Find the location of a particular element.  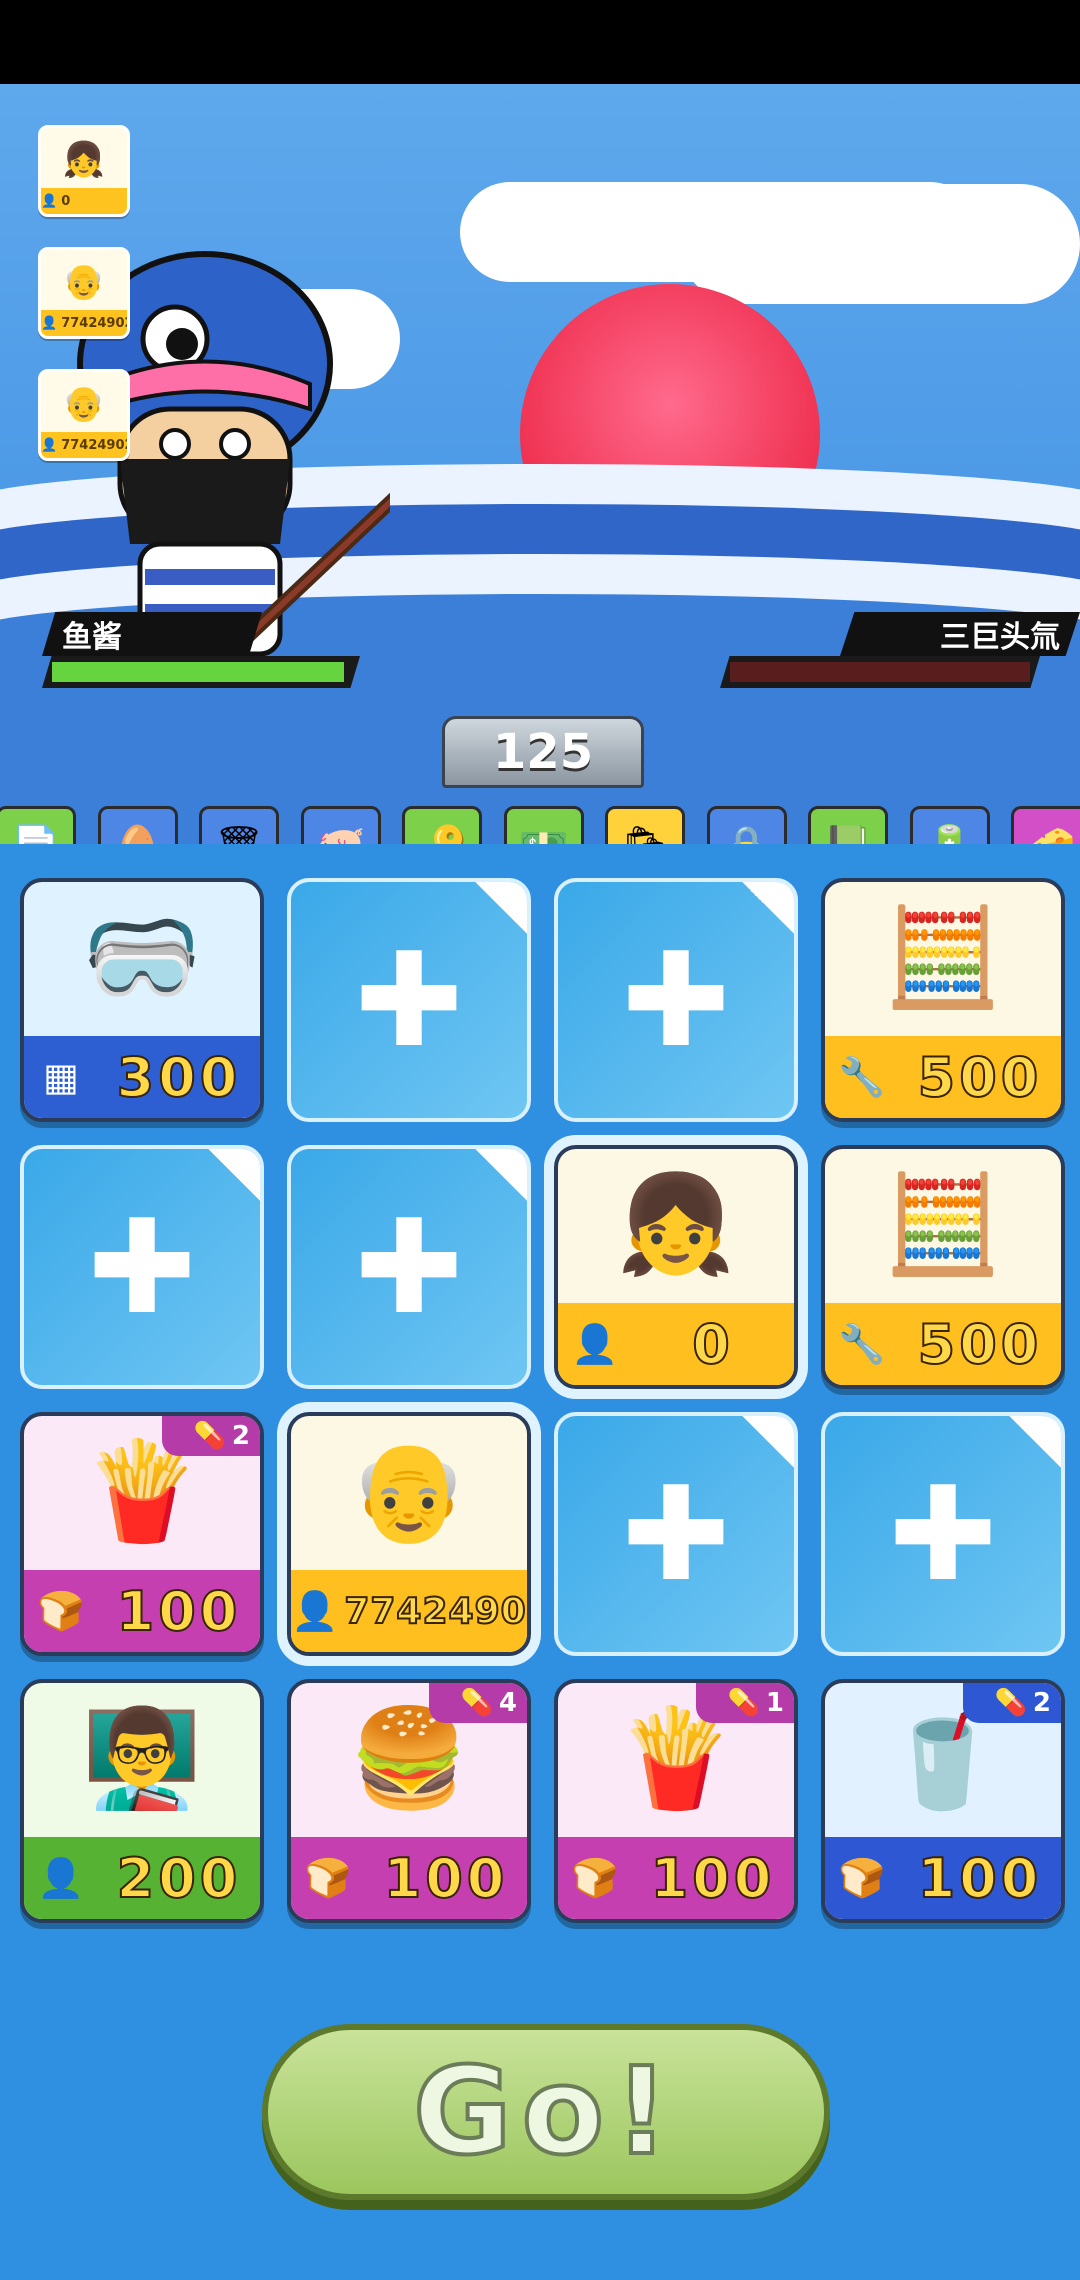

vr-headset-icon: 🥽 is located at coordinates (142, 956).